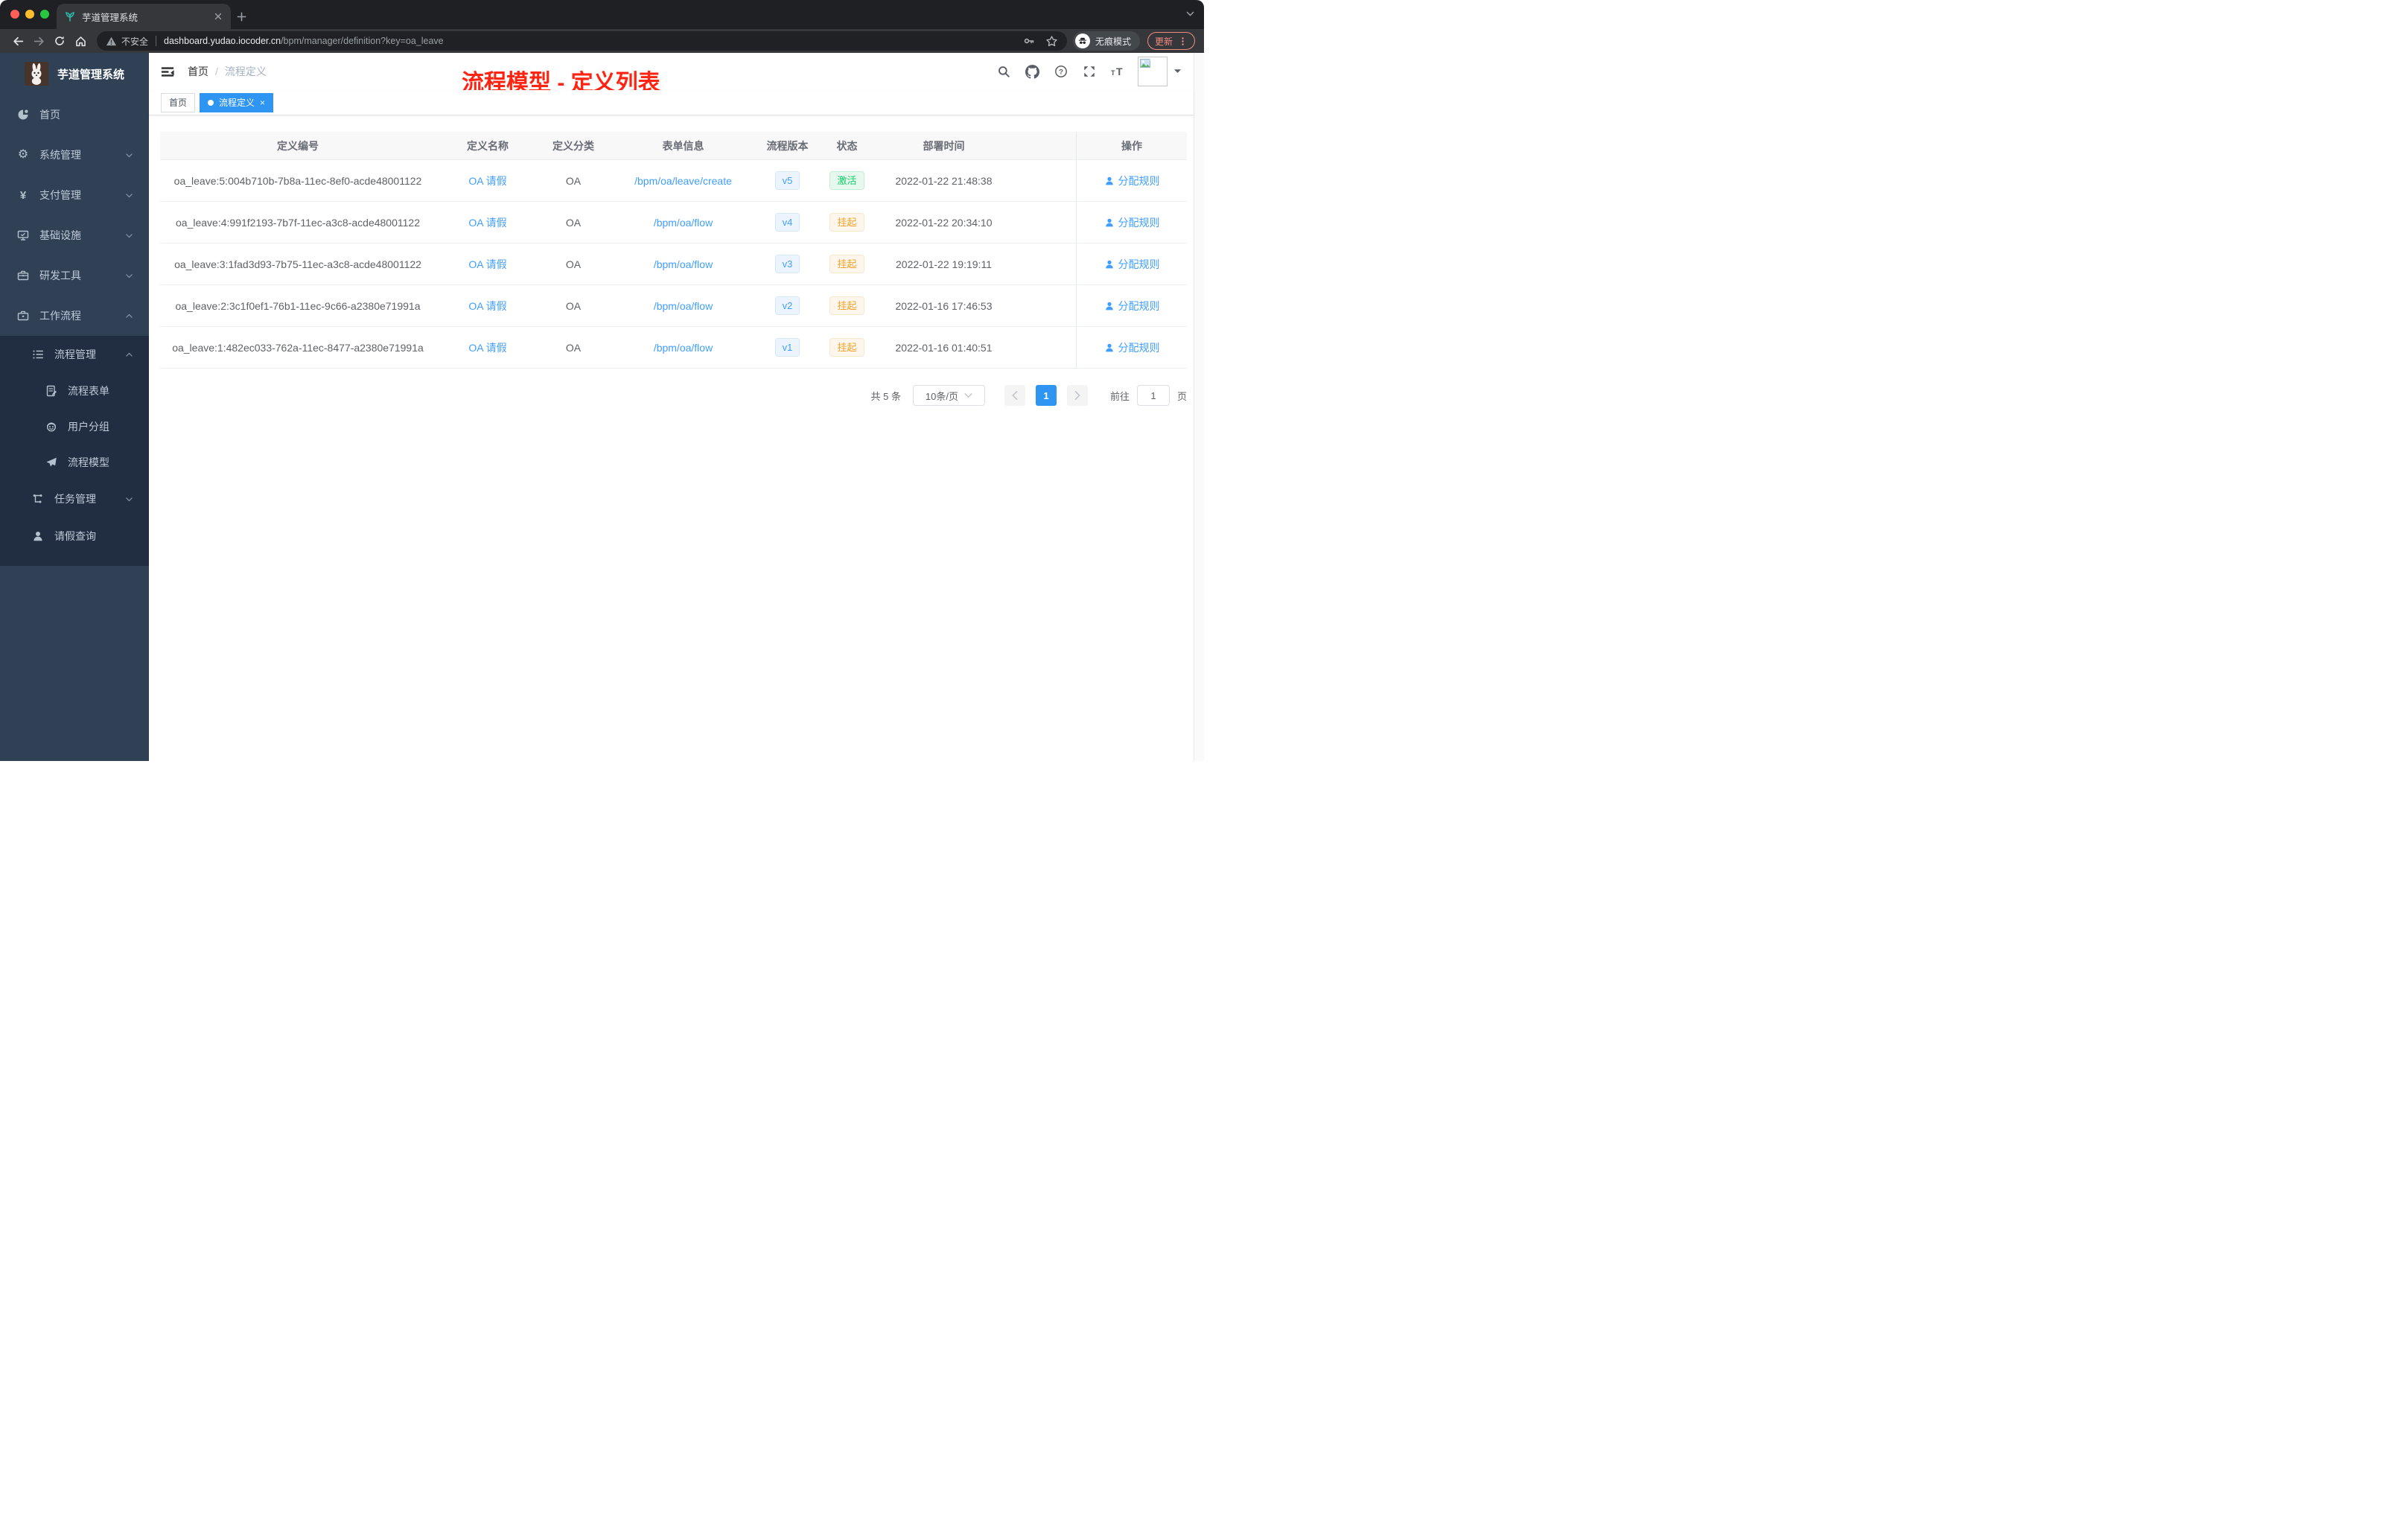 The height and width of the screenshot is (1522, 2408). What do you see at coordinates (38, 41) in the screenshot?
I see `forward-icon` at bounding box center [38, 41].